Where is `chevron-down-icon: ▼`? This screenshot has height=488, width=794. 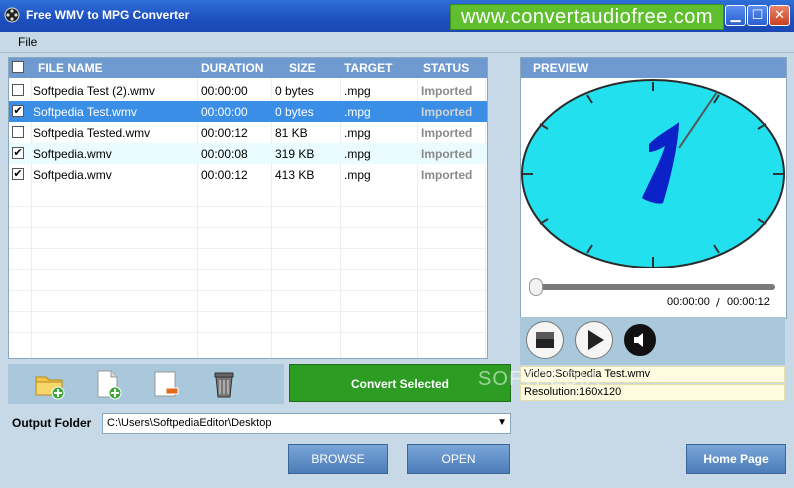
chevron-down-icon: ▼ is located at coordinates (502, 422).